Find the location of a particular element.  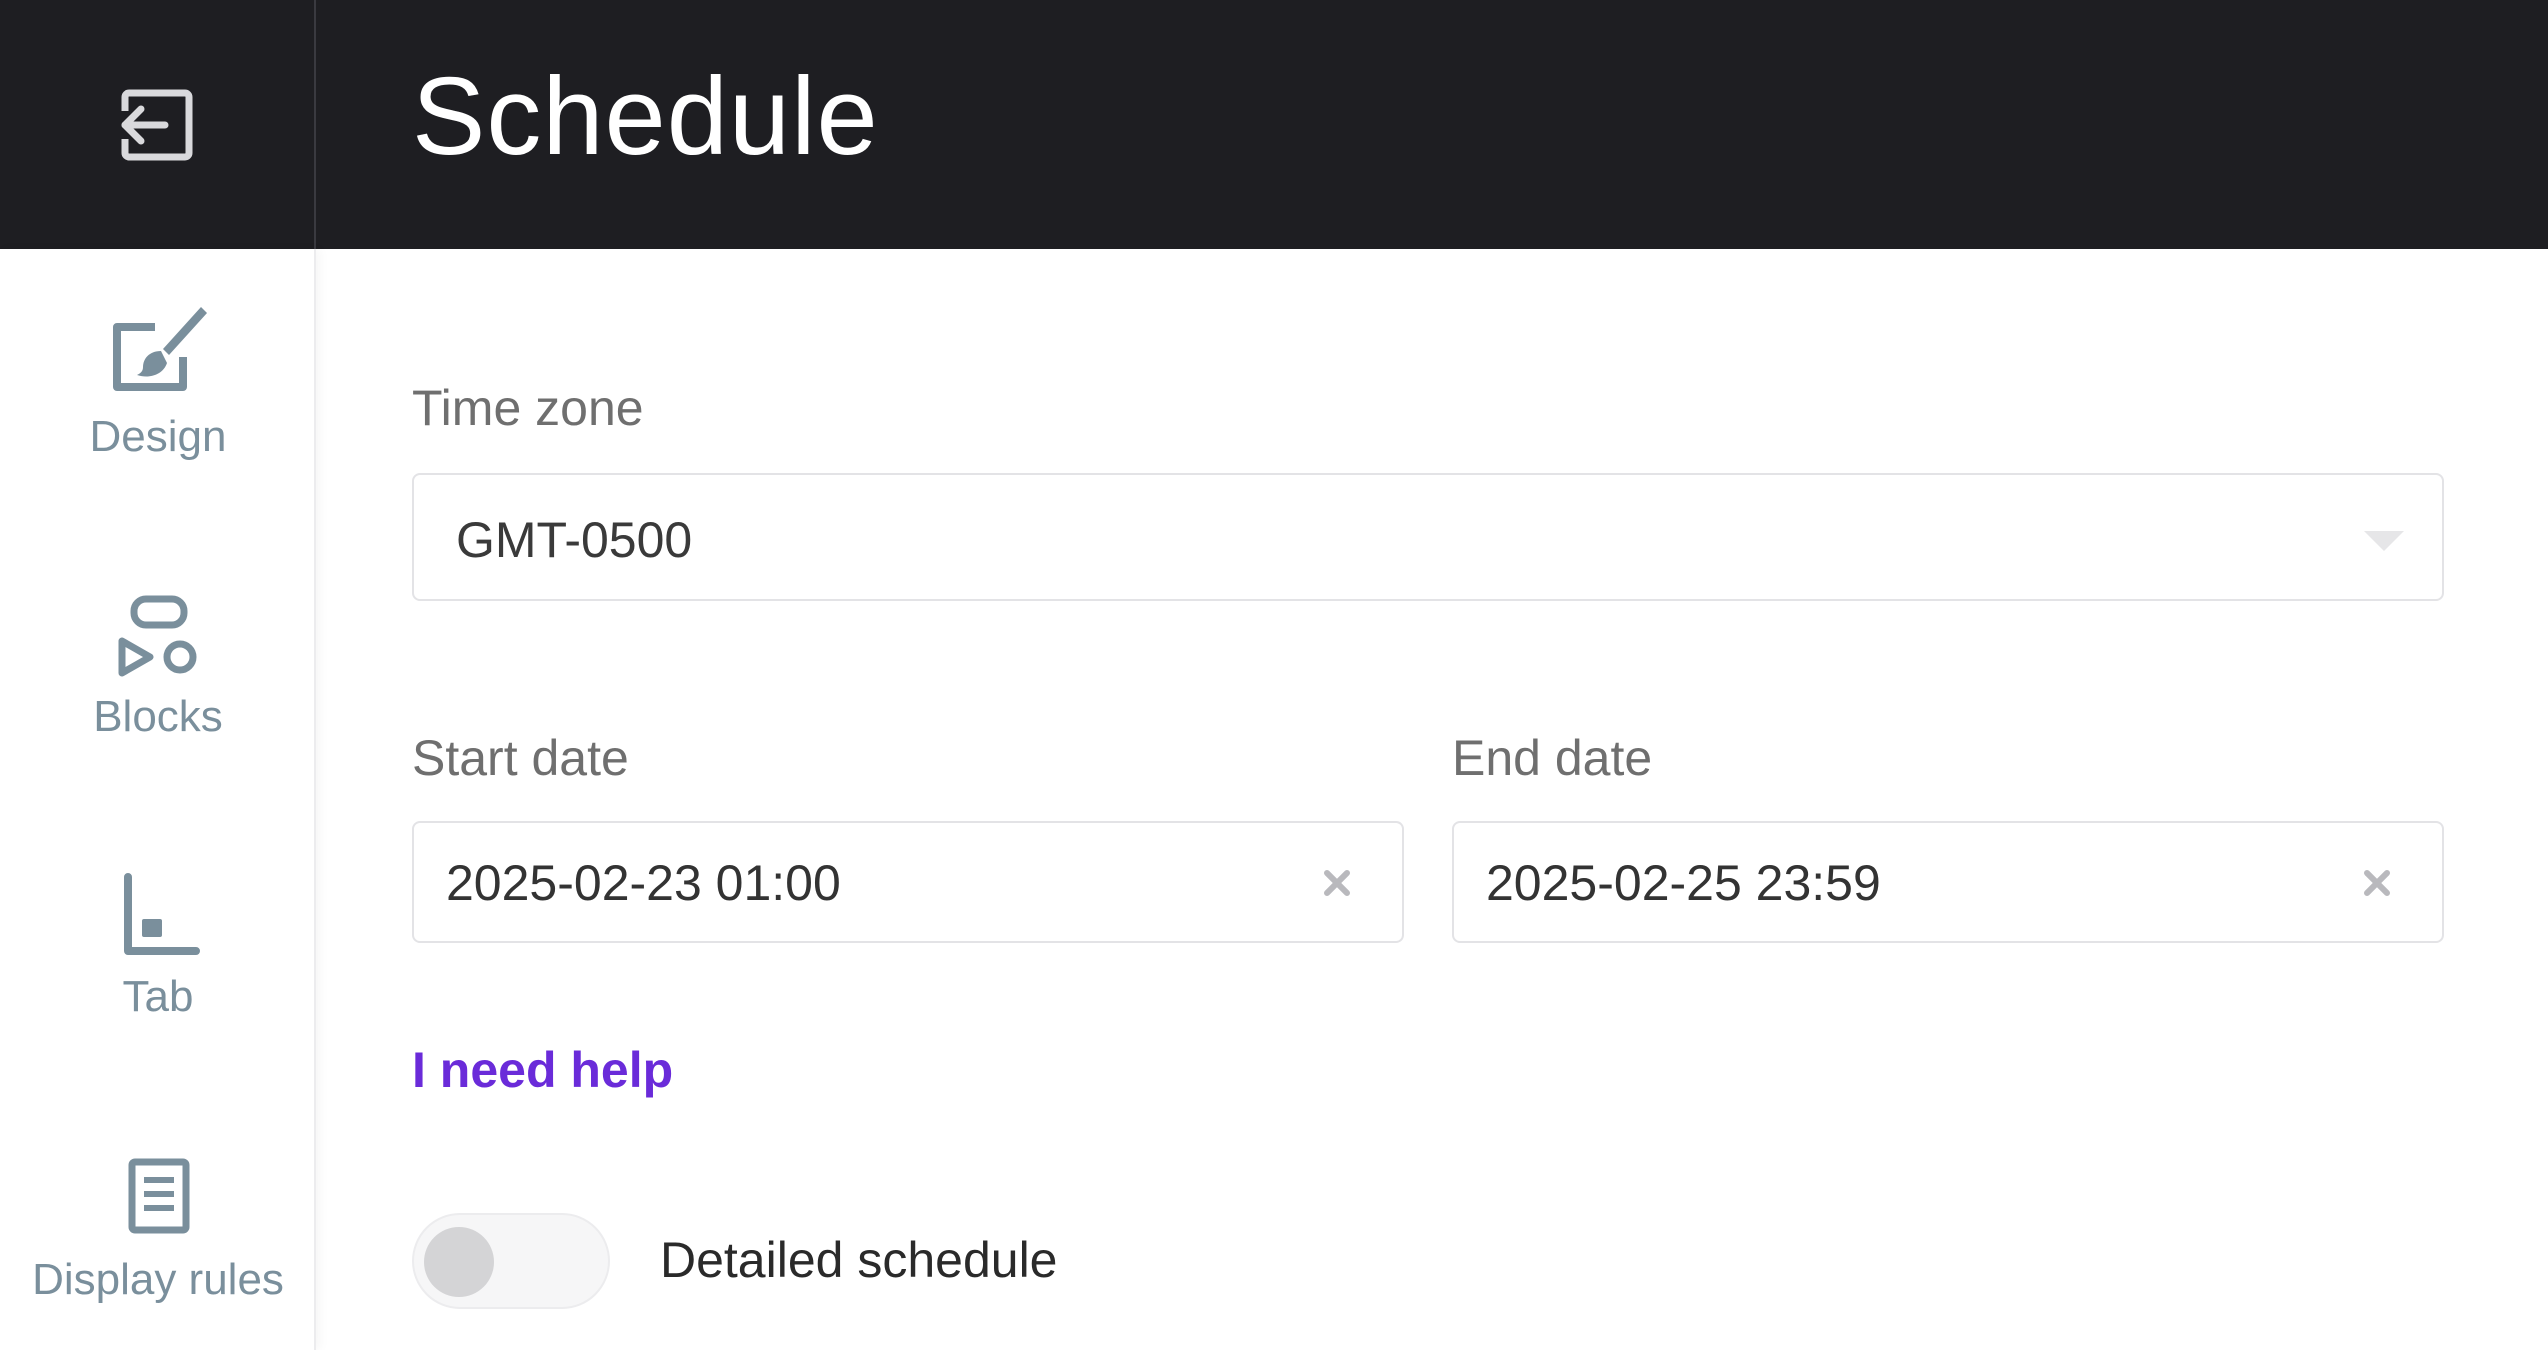

detailed-schedule-toggle is located at coordinates (511, 1261).